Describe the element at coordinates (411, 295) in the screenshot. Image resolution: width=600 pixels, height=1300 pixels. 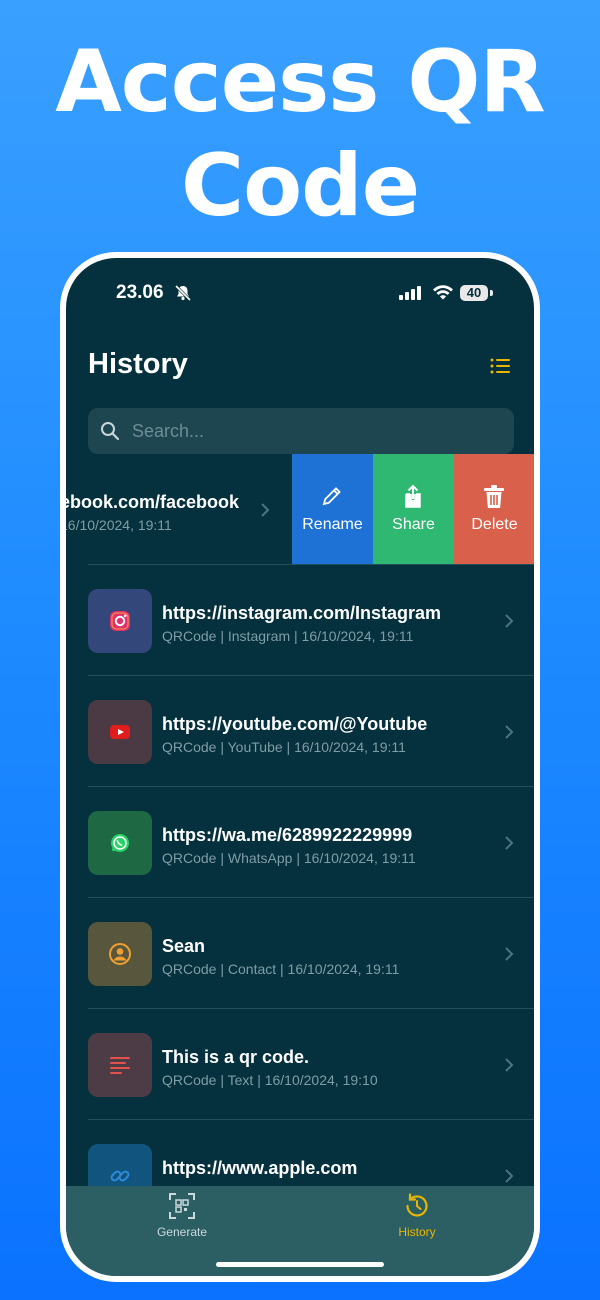
I see `cellular-signal-icon` at that location.